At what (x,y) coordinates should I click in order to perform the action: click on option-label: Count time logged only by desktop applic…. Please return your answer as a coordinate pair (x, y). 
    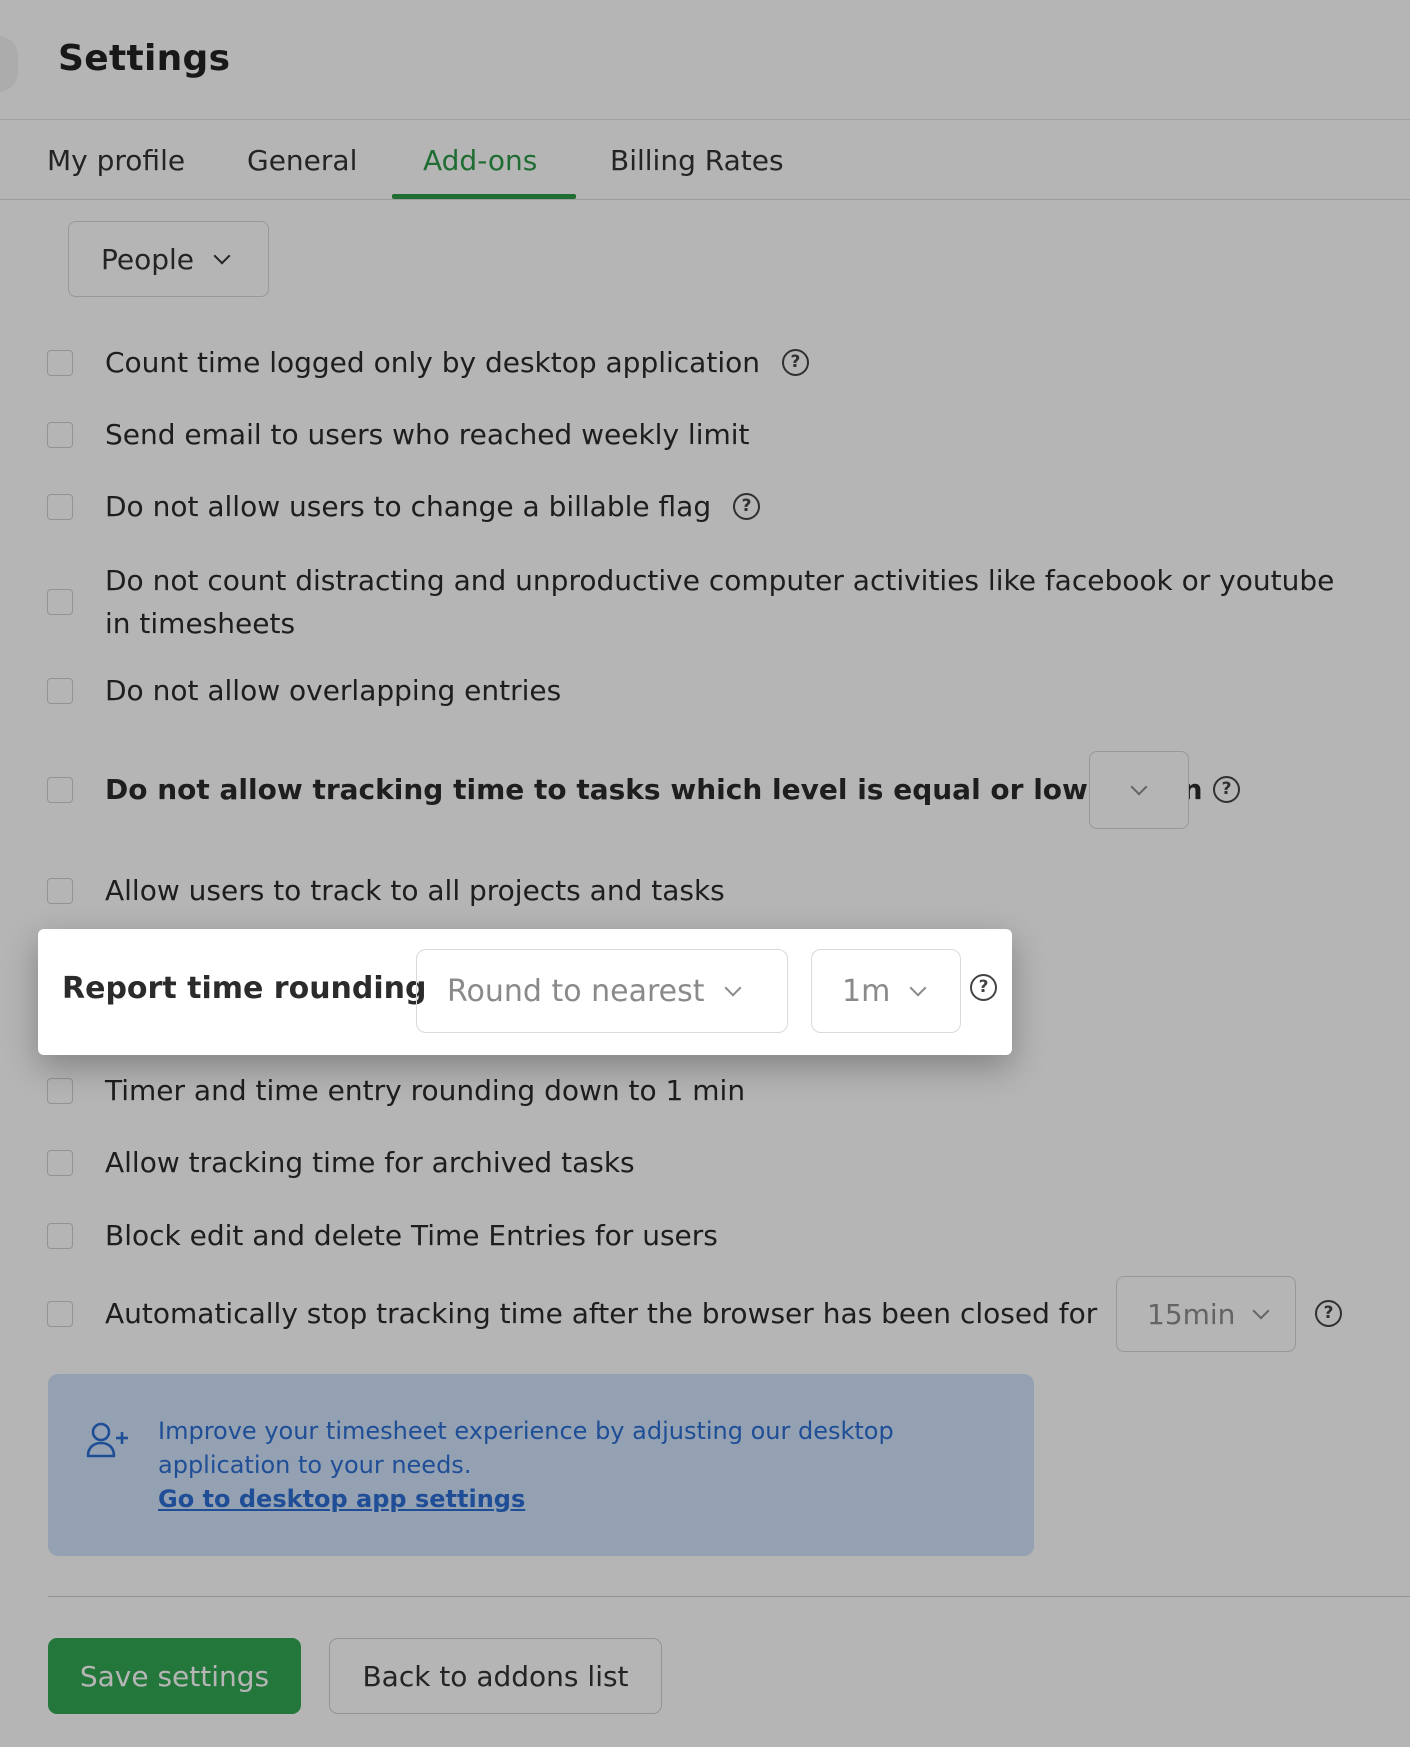
    Looking at the image, I should click on (432, 362).